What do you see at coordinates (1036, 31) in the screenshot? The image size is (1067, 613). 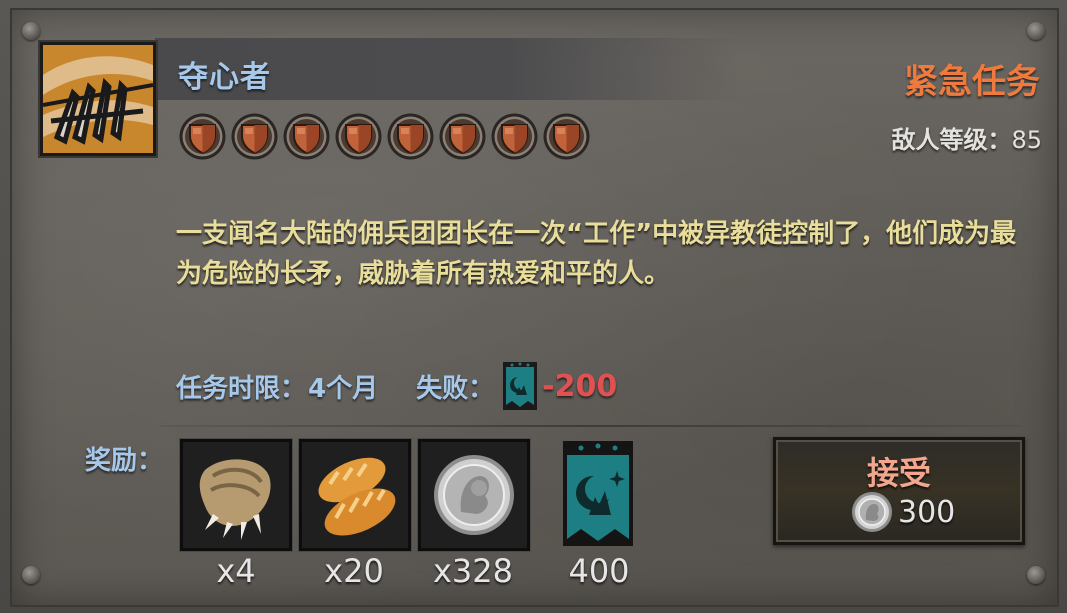 I see `rivet-top-right` at bounding box center [1036, 31].